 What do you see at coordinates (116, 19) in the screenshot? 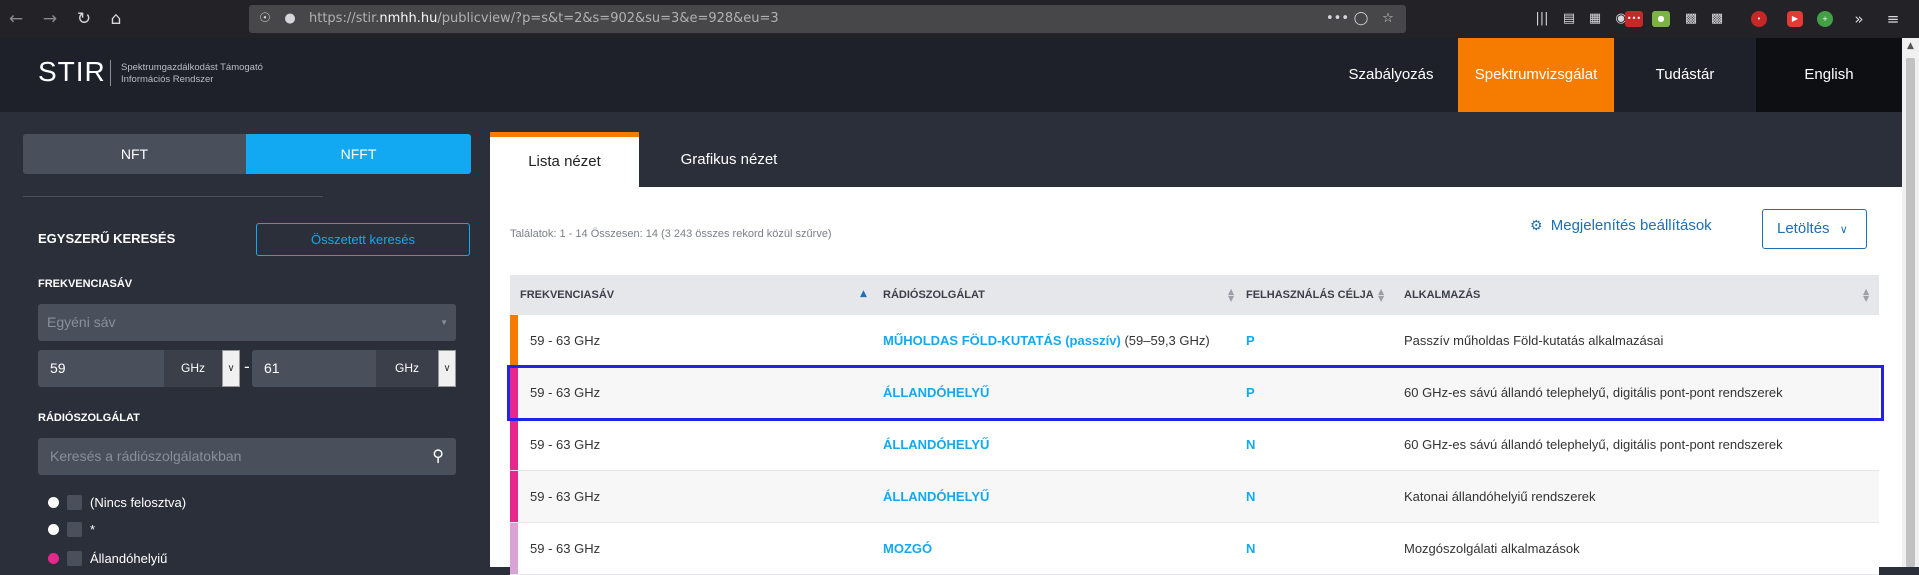
I see `home-icon: ⌂` at bounding box center [116, 19].